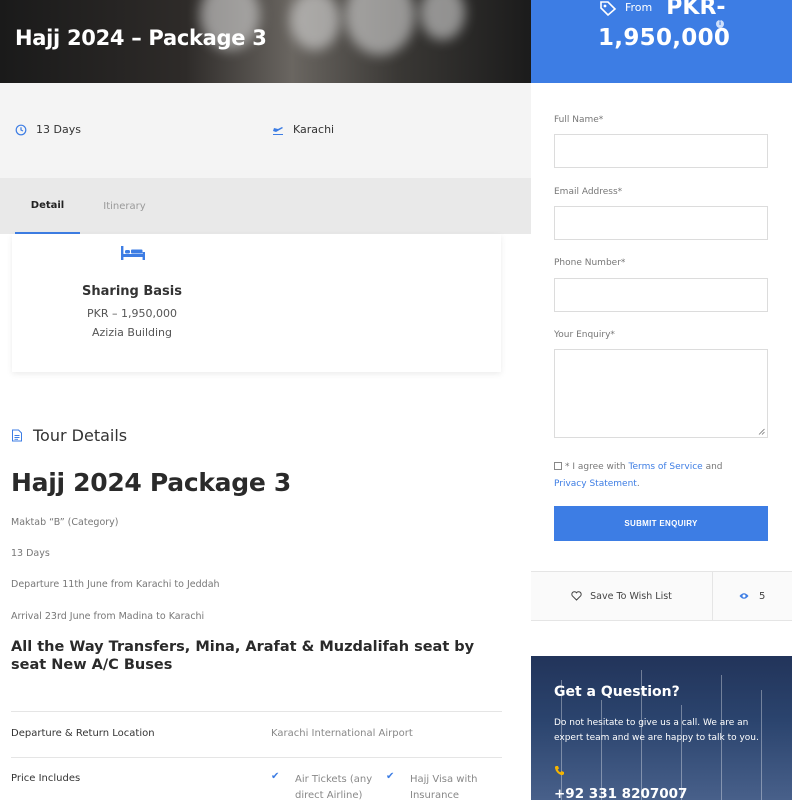 This screenshot has height=800, width=800. What do you see at coordinates (661, 295) in the screenshot?
I see `phone-field` at bounding box center [661, 295].